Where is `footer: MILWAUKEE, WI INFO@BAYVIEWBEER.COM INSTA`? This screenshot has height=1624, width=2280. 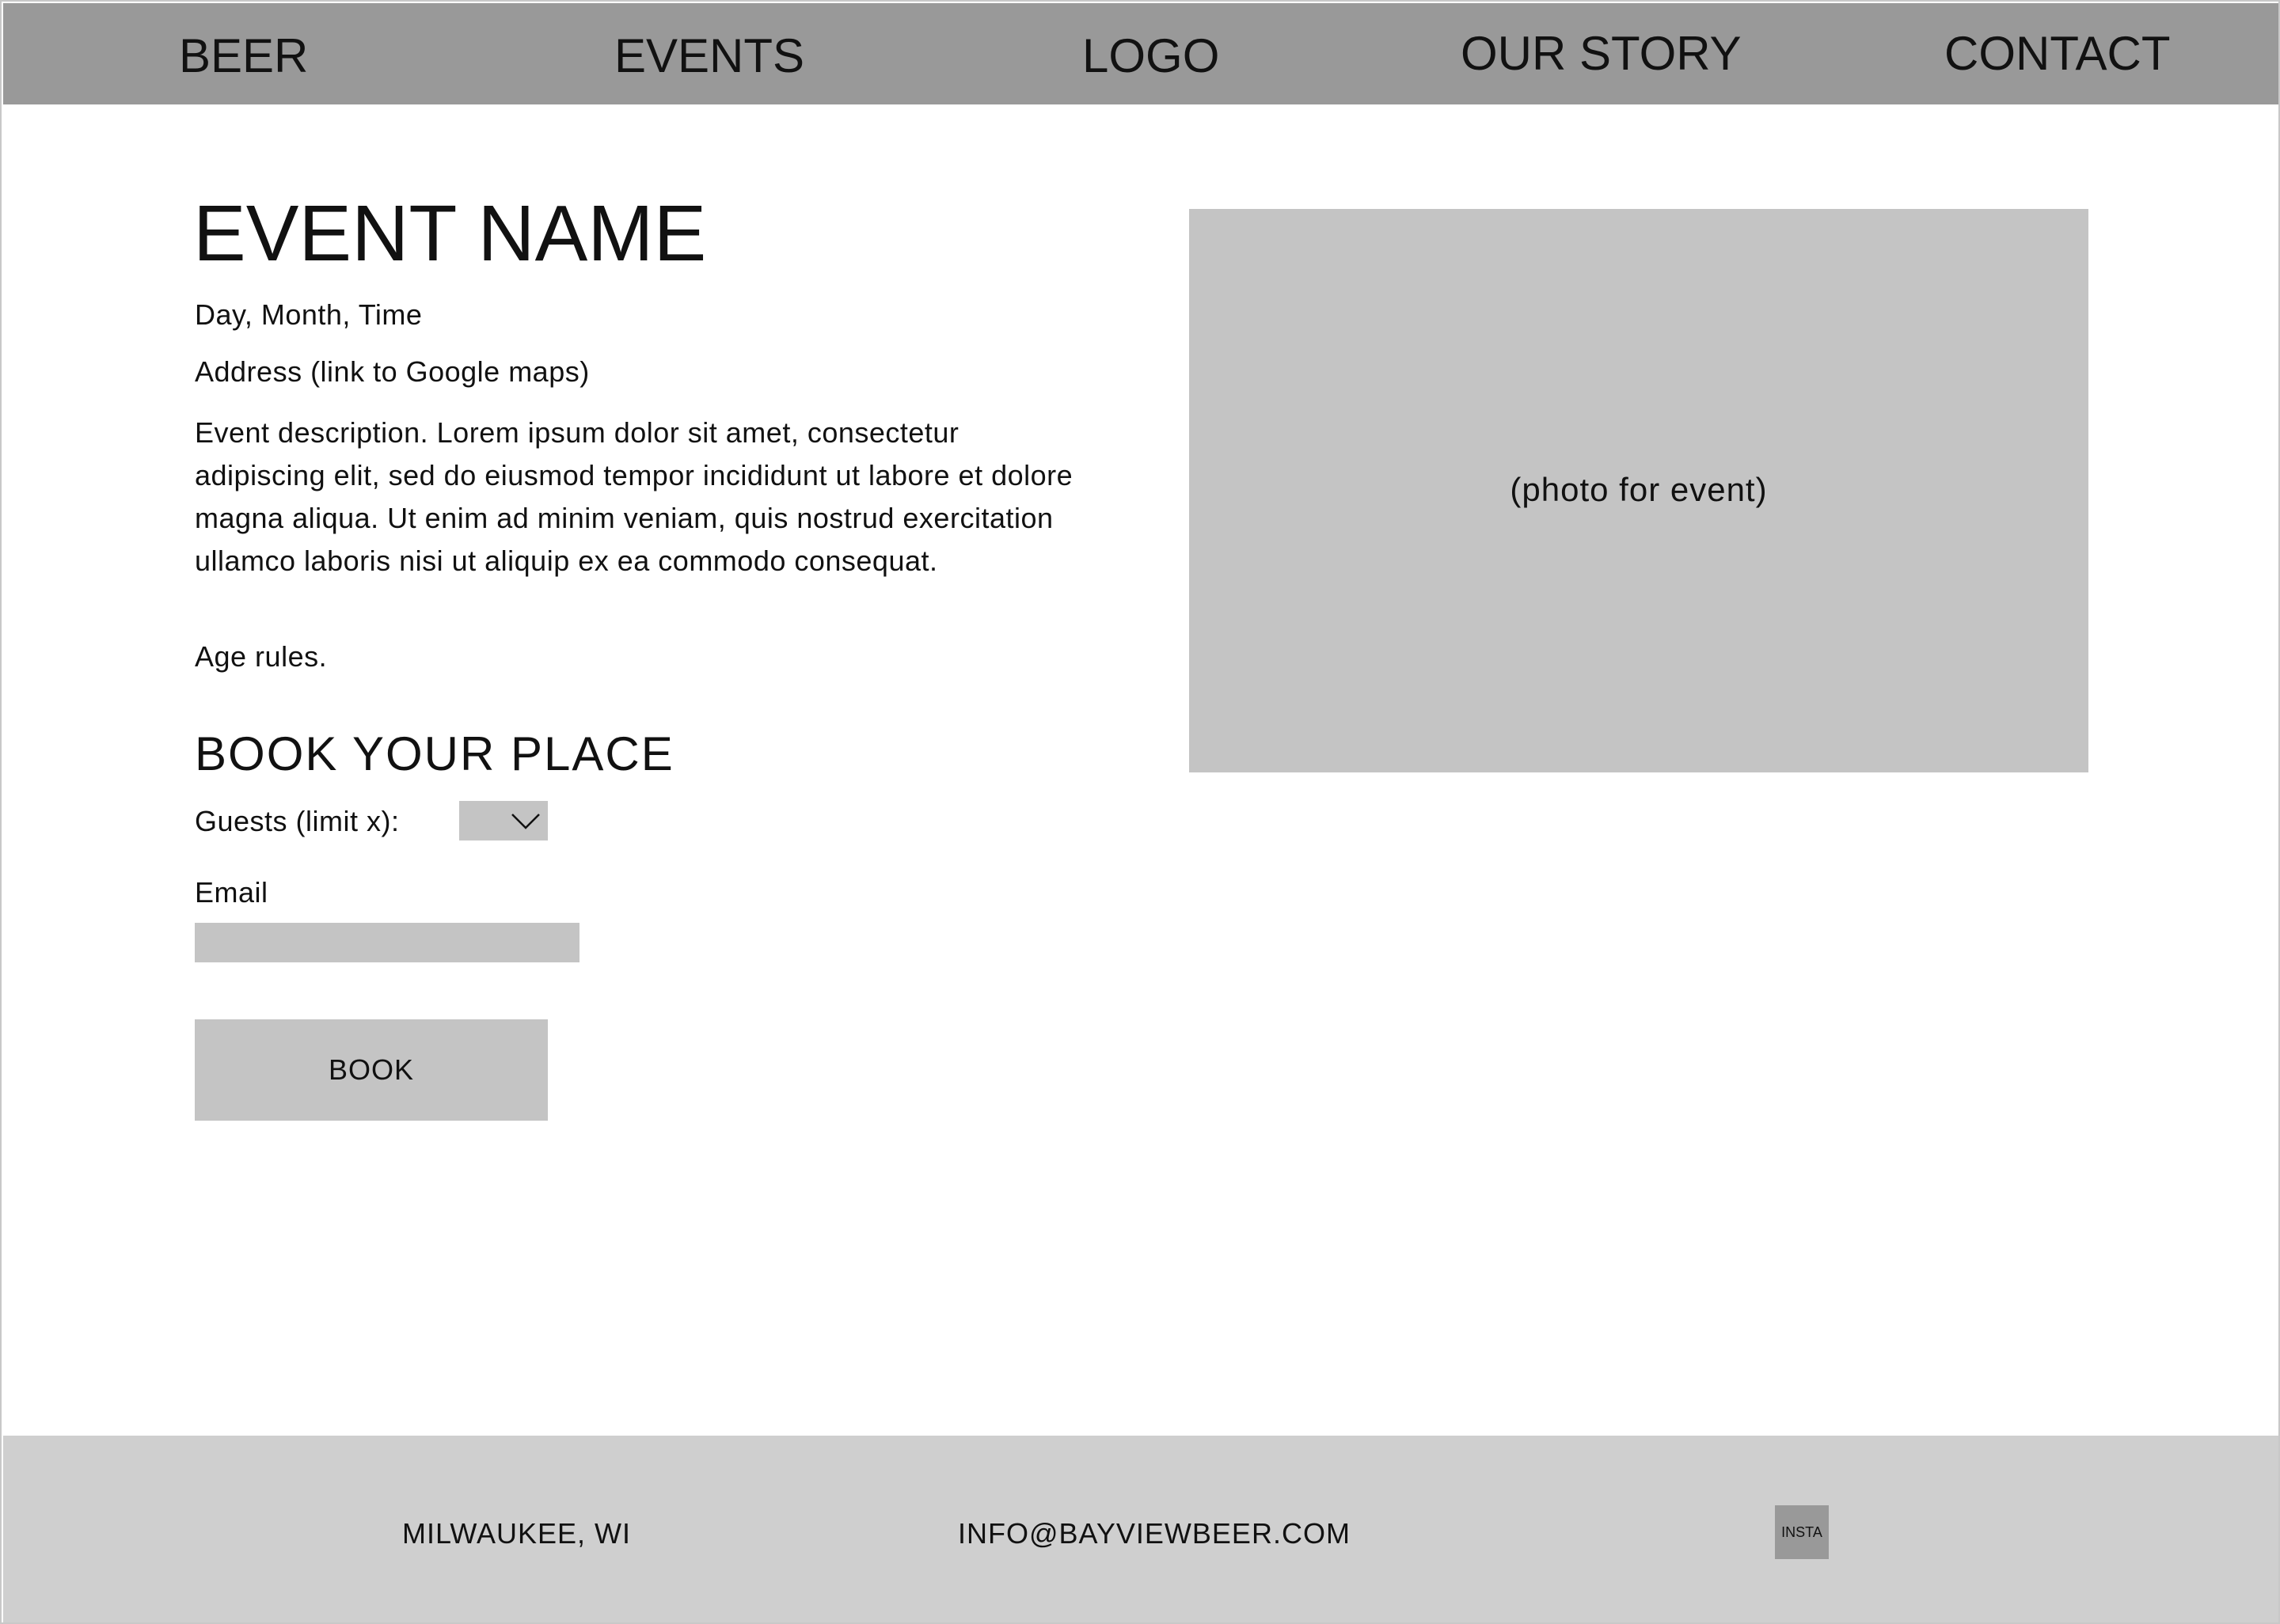
footer: MILWAUKEE, WI INFO@BAYVIEWBEER.COM INSTA is located at coordinates (1140, 1529).